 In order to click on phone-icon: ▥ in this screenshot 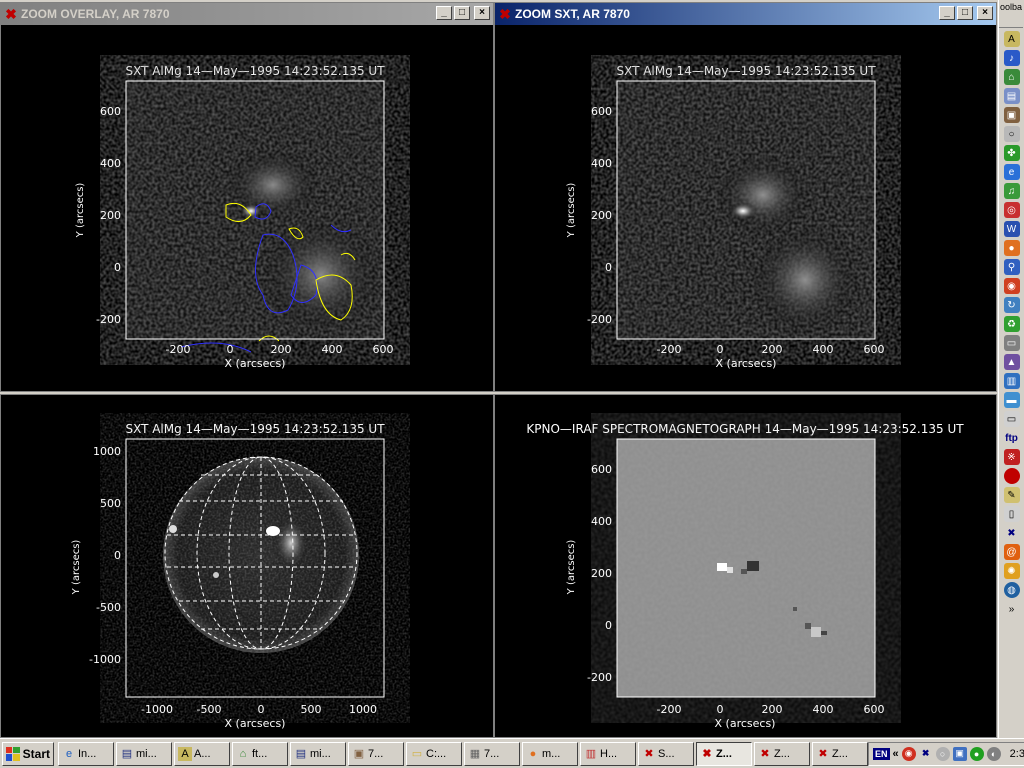, I will do `click(1011, 381)`.